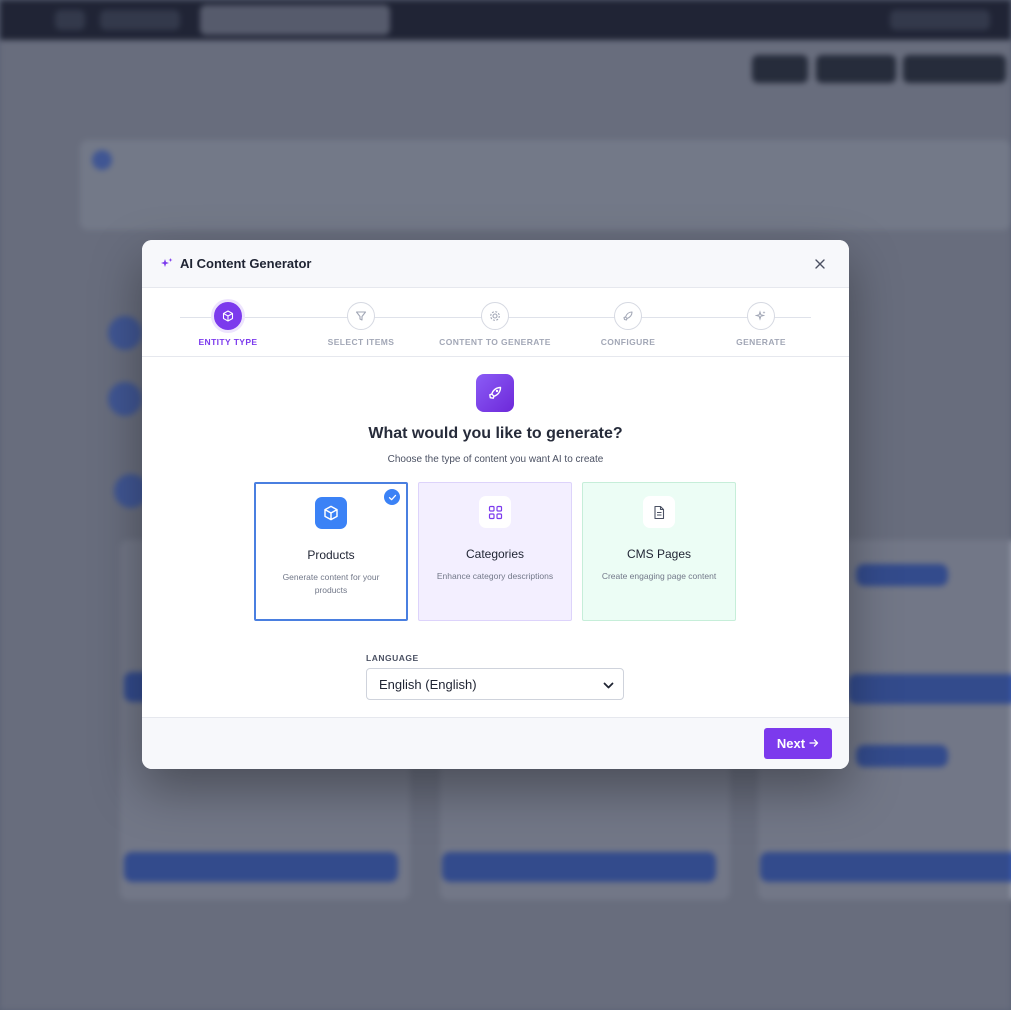 The width and height of the screenshot is (1011, 1010). I want to click on step-label: SELECT ITEMS, so click(361, 342).